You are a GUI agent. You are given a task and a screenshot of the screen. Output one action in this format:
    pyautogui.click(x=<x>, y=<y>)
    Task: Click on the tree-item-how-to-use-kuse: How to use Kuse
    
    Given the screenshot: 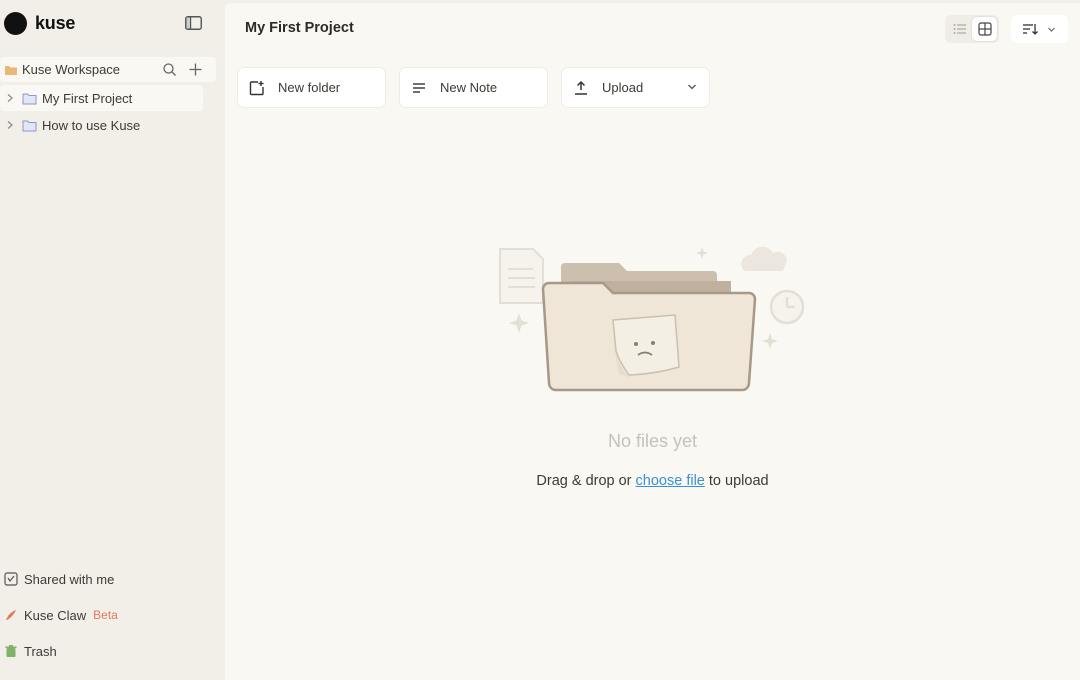 What is the action you would take?
    pyautogui.click(x=101, y=125)
    